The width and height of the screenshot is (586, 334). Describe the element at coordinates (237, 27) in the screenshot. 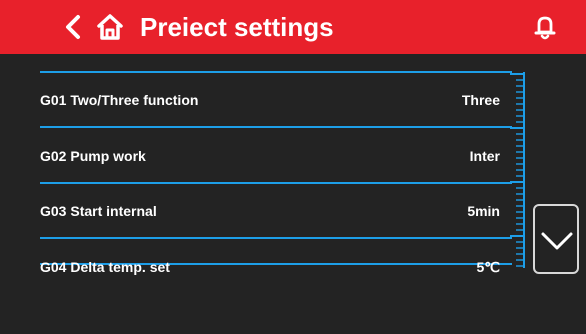

I see `page-title: Preiect settings` at that location.